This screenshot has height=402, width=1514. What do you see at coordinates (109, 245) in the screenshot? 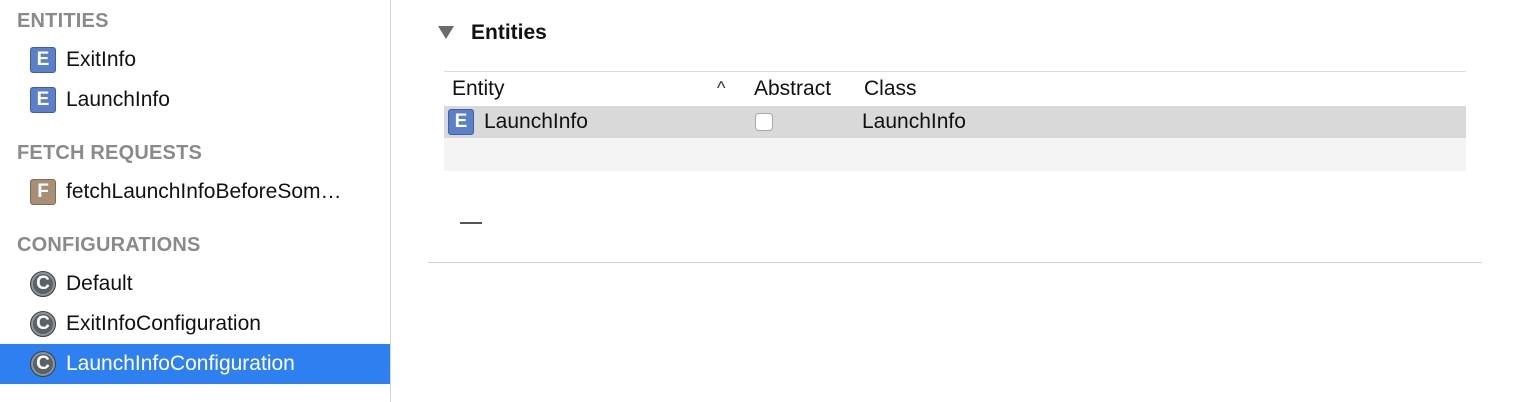
I see `section-header-configurations: CONFIGURATIONS` at bounding box center [109, 245].